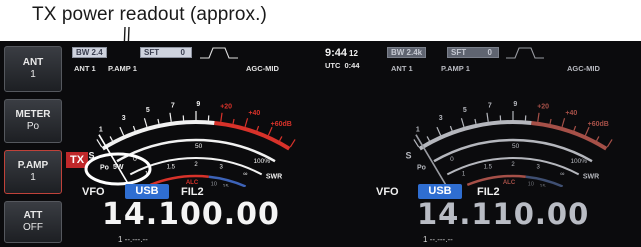 The image size is (641, 247). Describe the element at coordinates (33, 165) in the screenshot. I see `pamp-button-label: P.AMP` at that location.